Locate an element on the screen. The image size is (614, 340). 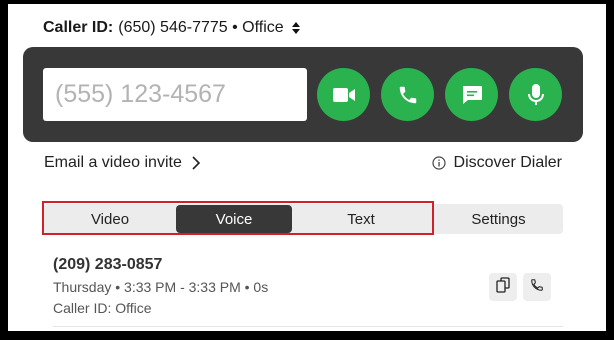
discover-dialer-label: Discover Dialer is located at coordinates (507, 162).